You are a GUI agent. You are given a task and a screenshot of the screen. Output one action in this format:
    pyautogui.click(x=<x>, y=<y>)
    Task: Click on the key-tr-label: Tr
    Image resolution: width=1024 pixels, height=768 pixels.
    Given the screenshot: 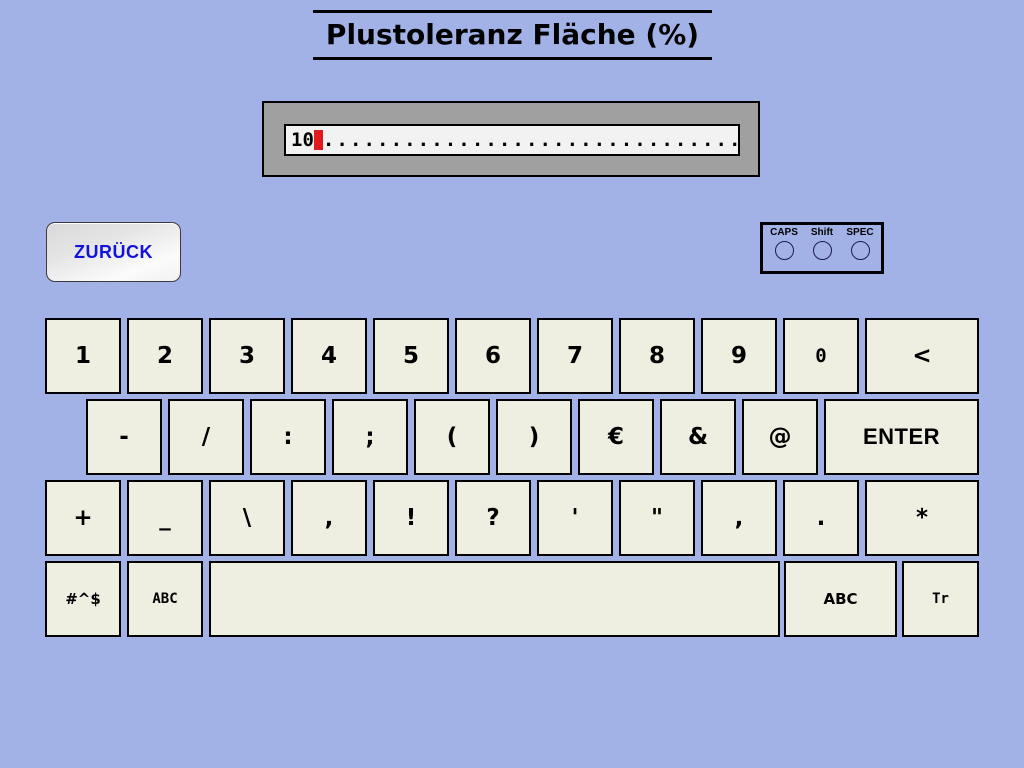 What is the action you would take?
    pyautogui.click(x=940, y=599)
    